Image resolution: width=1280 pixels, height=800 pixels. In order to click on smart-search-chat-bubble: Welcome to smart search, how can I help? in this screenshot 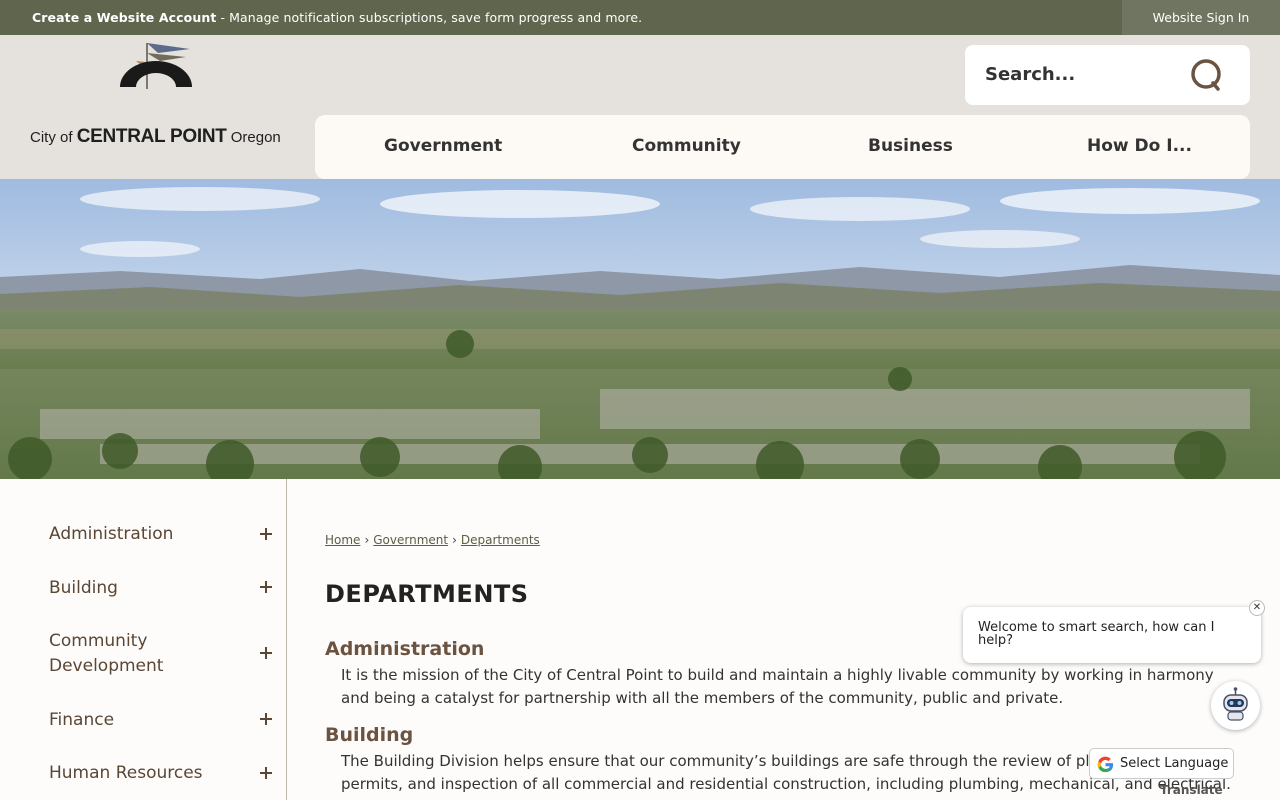, I will do `click(1112, 635)`.